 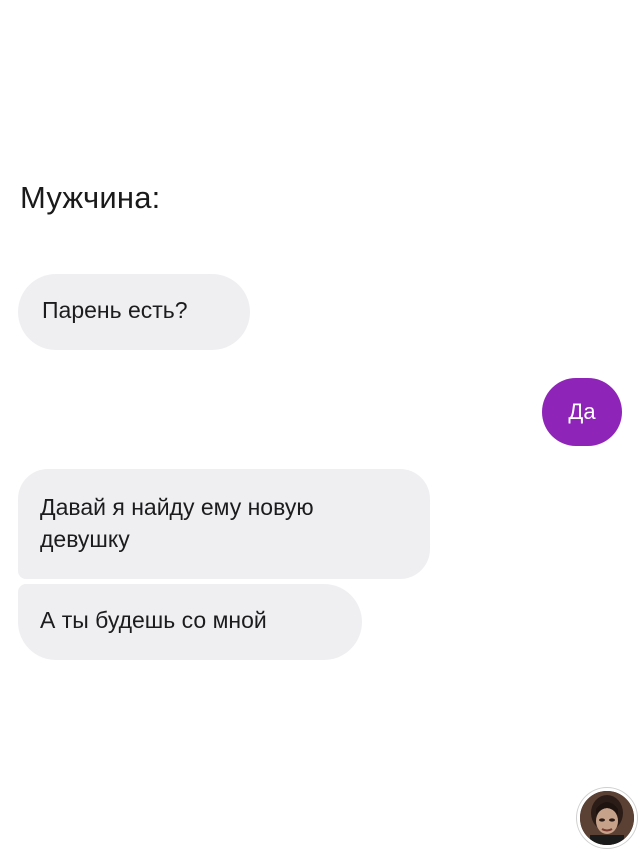 What do you see at coordinates (582, 412) in the screenshot?
I see `outgoing-message-bubble: Да` at bounding box center [582, 412].